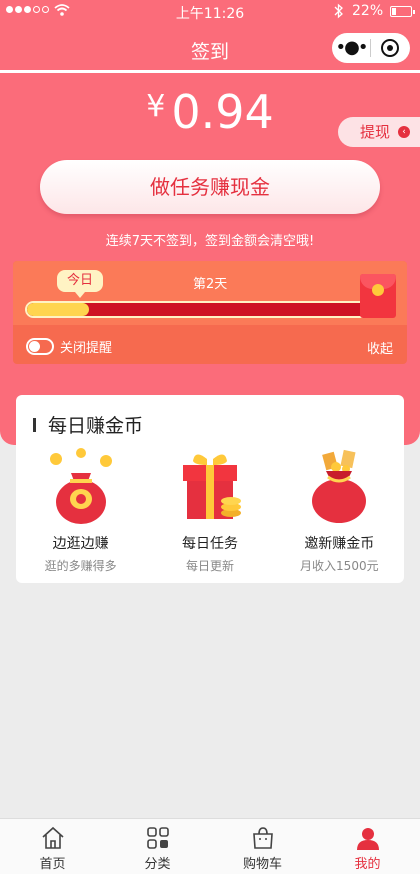 The width and height of the screenshot is (420, 874). Describe the element at coordinates (210, 284) in the screenshot. I see `day-2-label: 第2天` at that location.